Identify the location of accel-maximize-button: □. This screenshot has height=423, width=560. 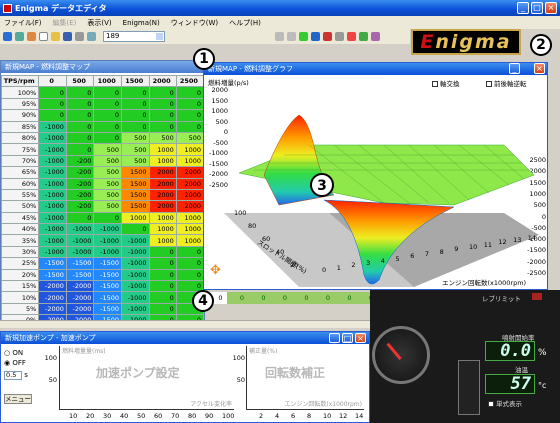
(347, 338).